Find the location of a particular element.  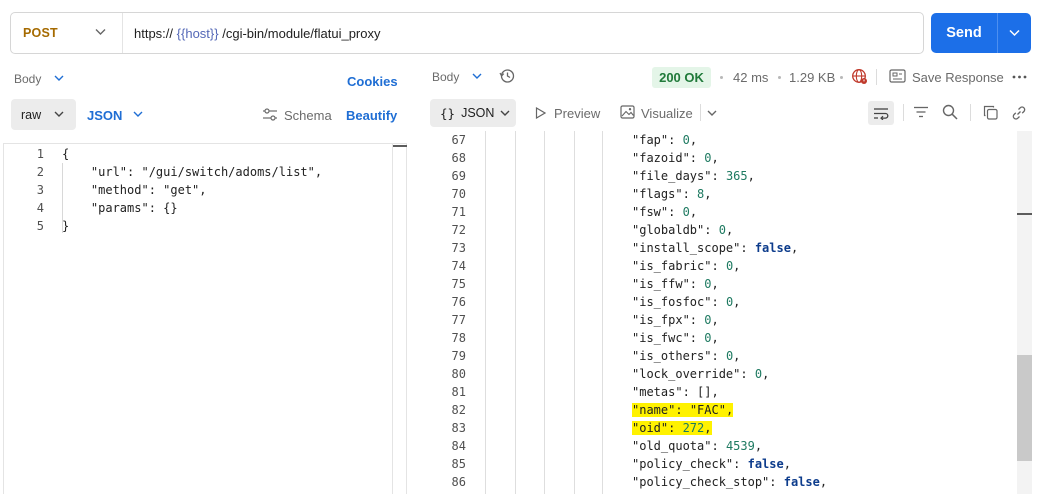

code-text: "lock_override": 0, is located at coordinates (700, 374).